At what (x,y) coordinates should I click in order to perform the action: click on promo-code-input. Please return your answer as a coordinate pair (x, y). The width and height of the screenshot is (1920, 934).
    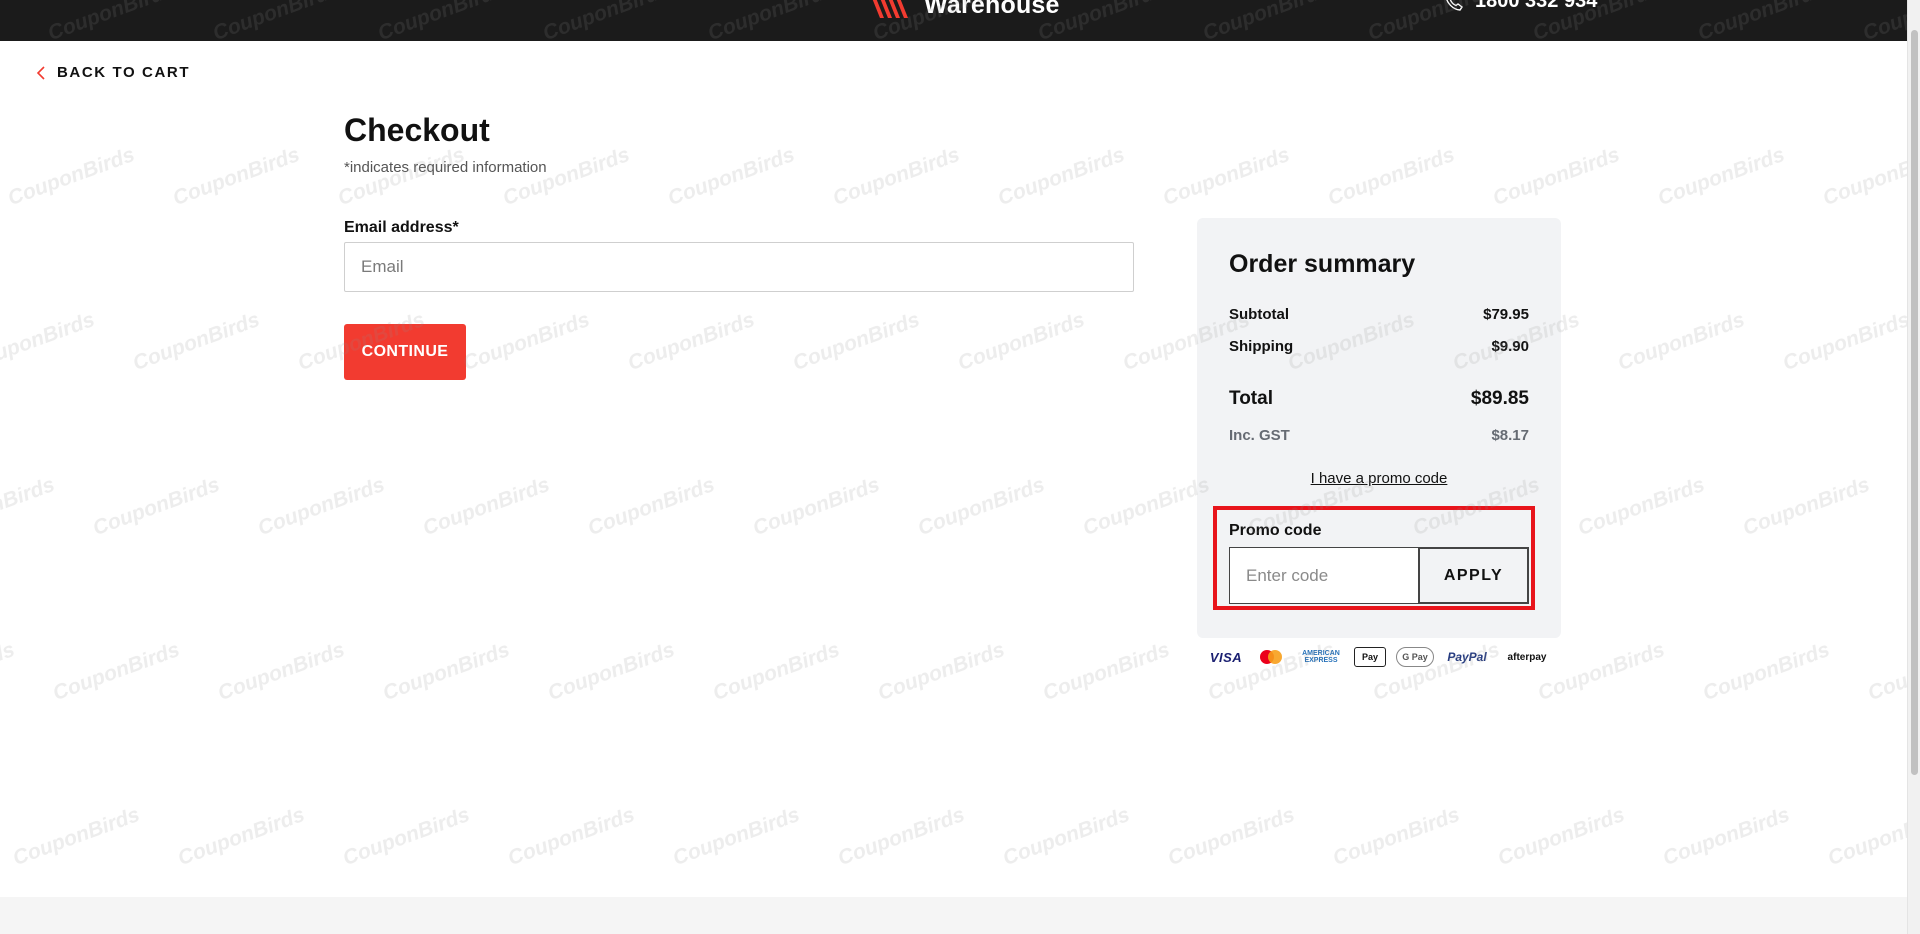
    Looking at the image, I should click on (1323, 575).